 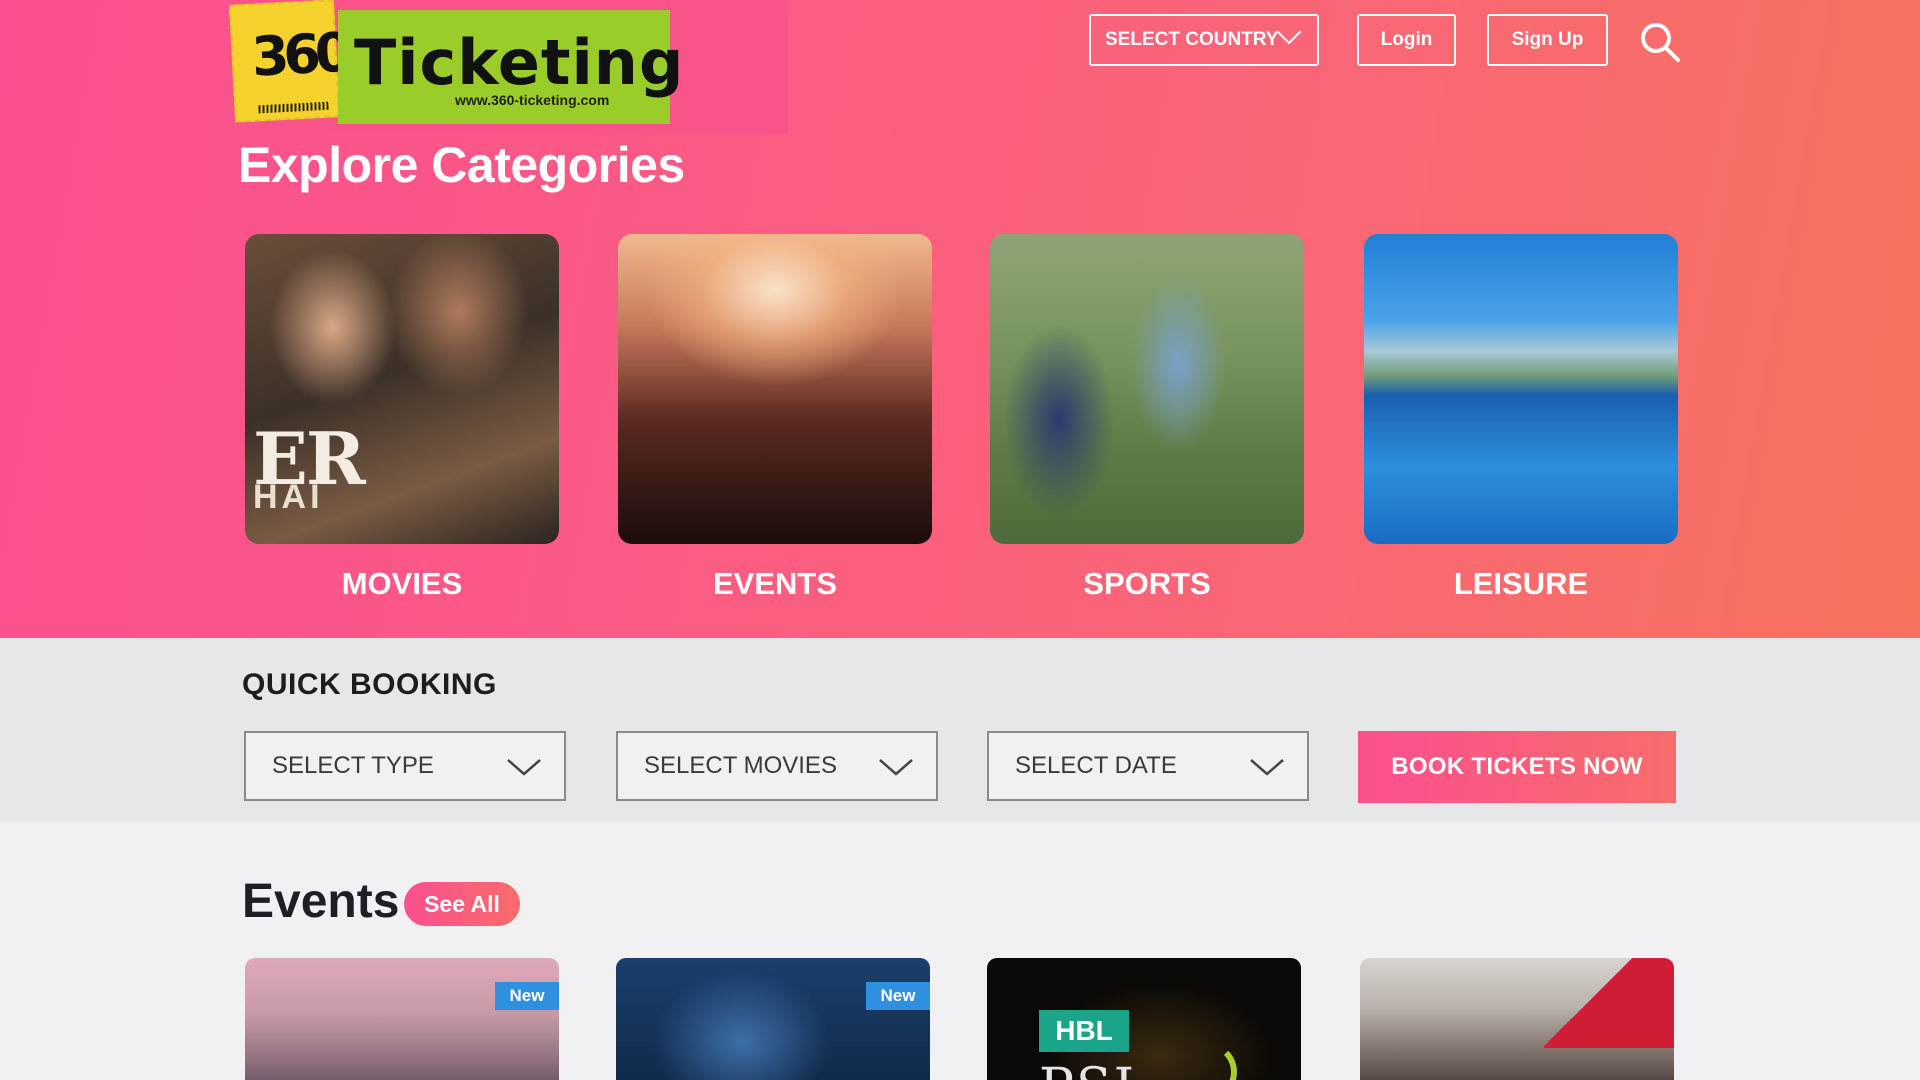 What do you see at coordinates (740, 765) in the screenshot?
I see `select-movies-label: SELECT MOVIES` at bounding box center [740, 765].